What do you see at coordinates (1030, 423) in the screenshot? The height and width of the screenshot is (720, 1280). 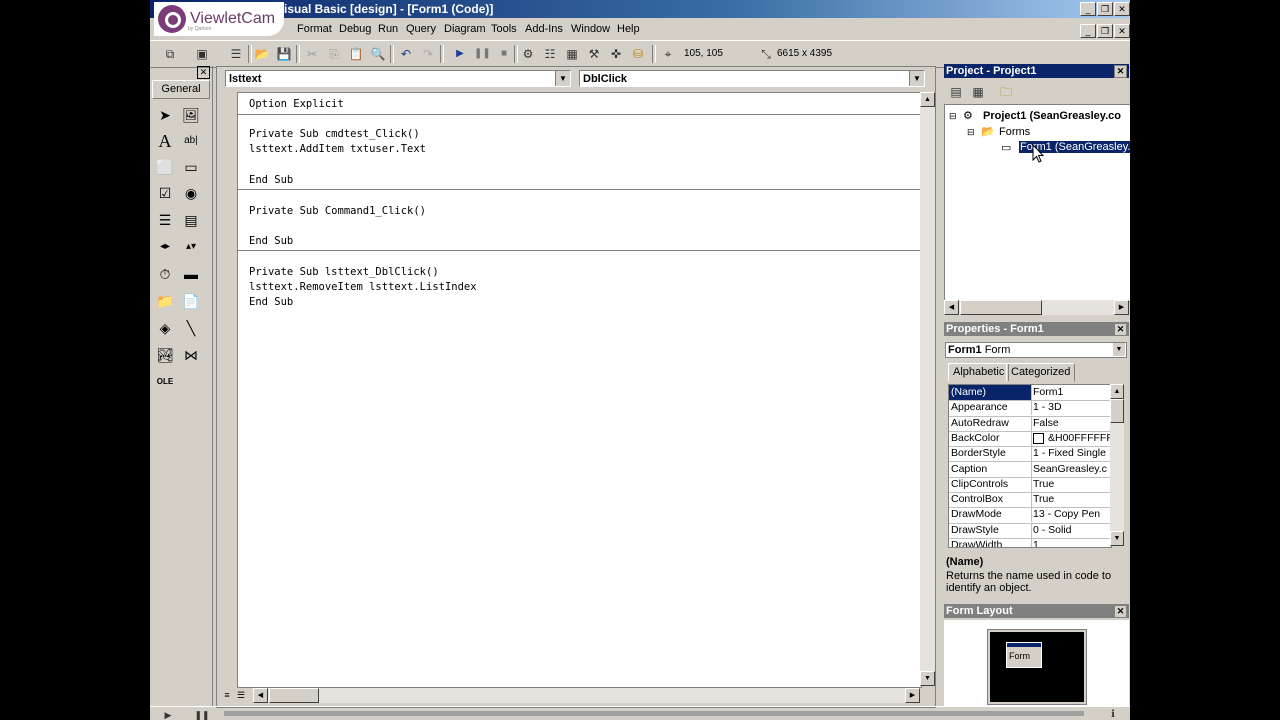 I see `property-row: AutoRedraw False` at bounding box center [1030, 423].